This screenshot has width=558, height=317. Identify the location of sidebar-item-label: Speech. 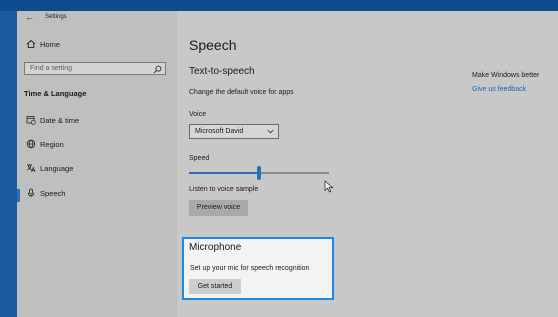
(53, 193).